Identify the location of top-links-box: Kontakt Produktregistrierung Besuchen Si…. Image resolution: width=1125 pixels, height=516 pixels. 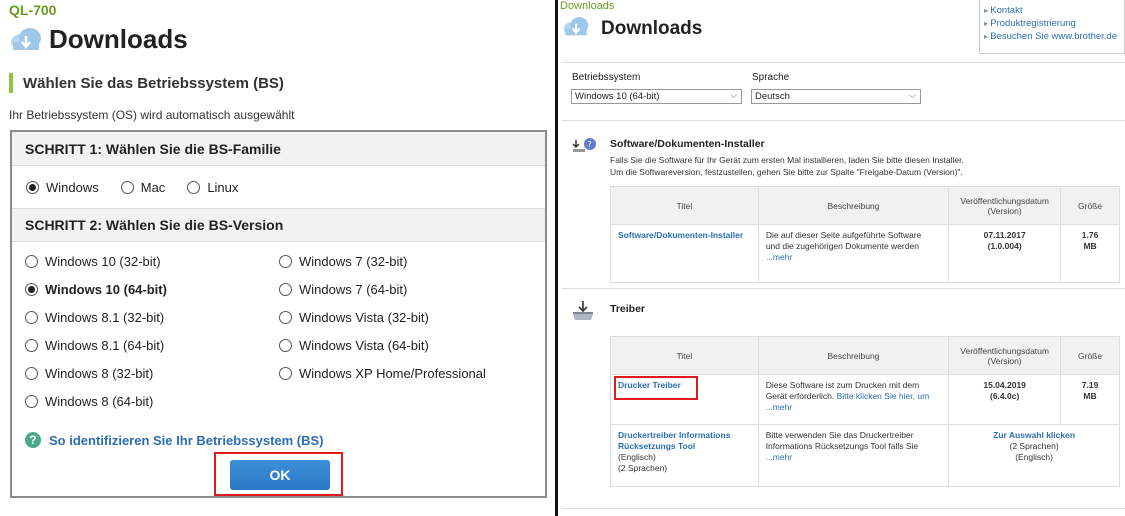
(1052, 27).